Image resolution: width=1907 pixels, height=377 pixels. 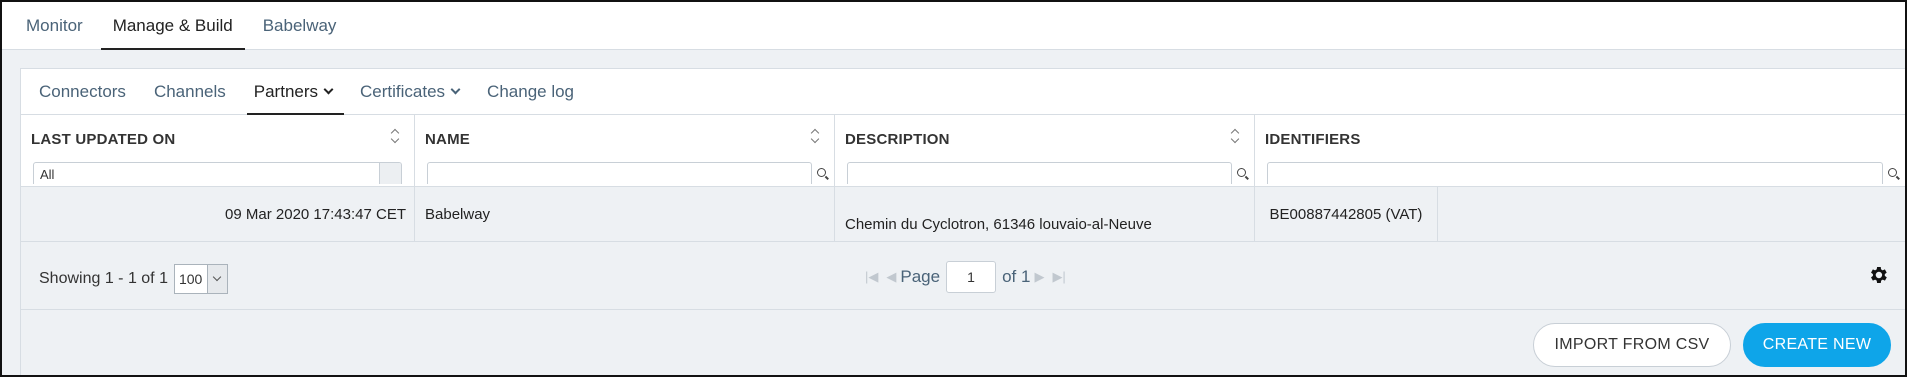 What do you see at coordinates (891, 277) in the screenshot?
I see `prev-page-icon: ◀` at bounding box center [891, 277].